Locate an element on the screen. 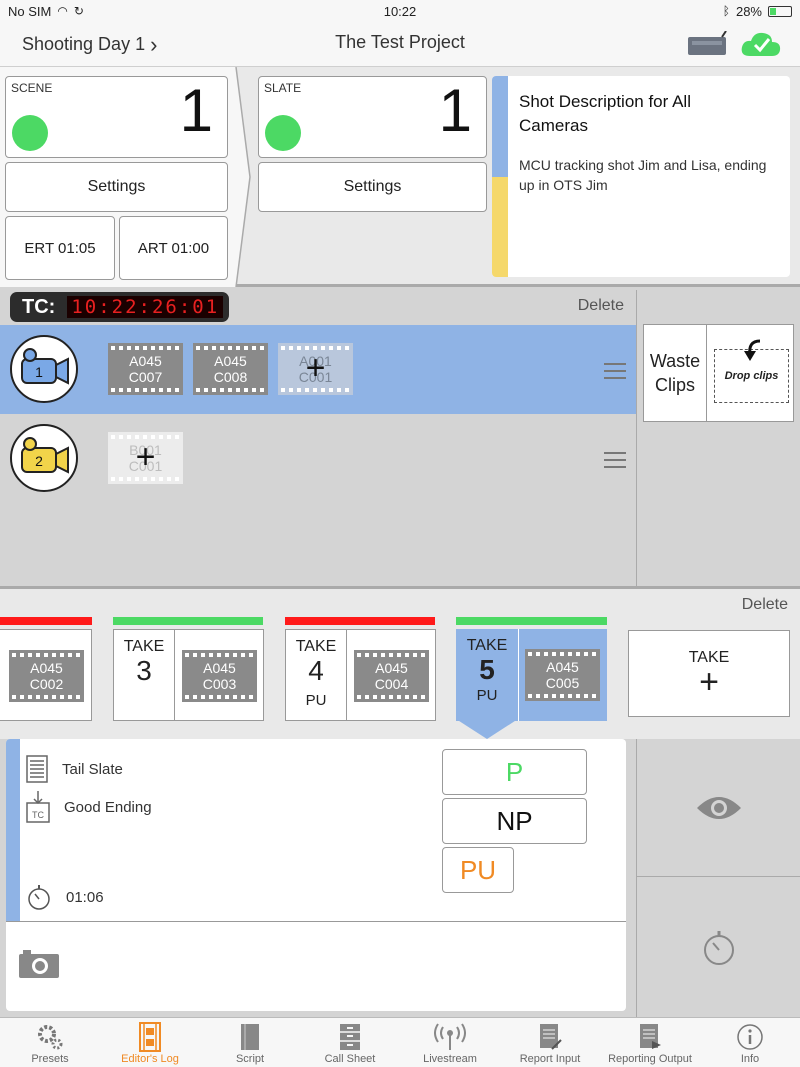 The image size is (800, 1067). clock: 10:22 is located at coordinates (400, 11).